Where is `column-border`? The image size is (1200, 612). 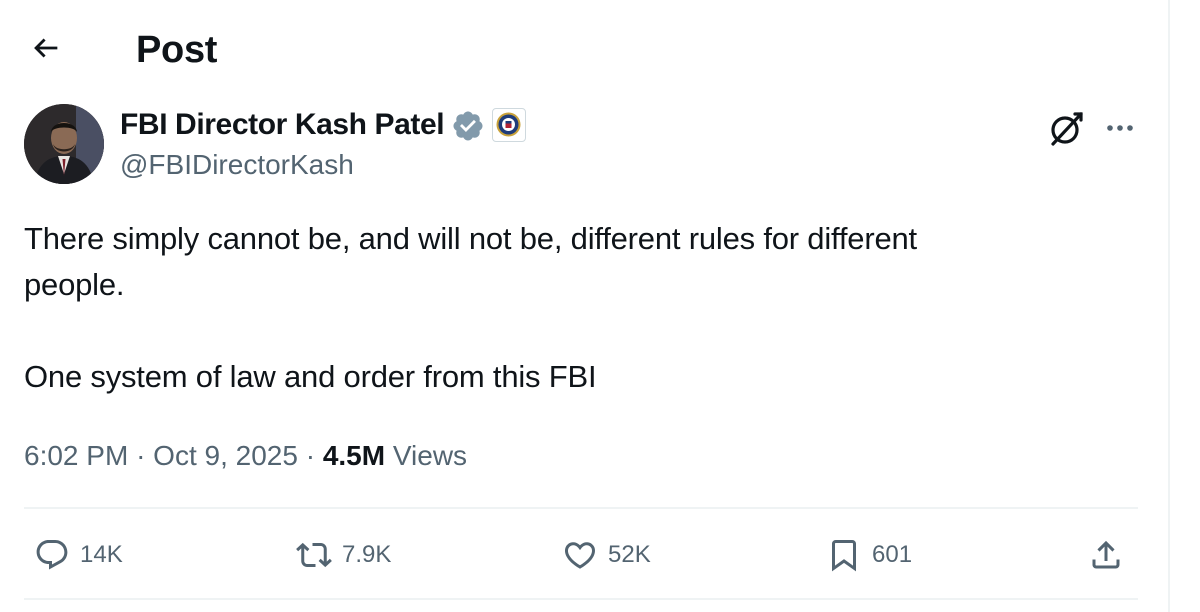 column-border is located at coordinates (1169, 306).